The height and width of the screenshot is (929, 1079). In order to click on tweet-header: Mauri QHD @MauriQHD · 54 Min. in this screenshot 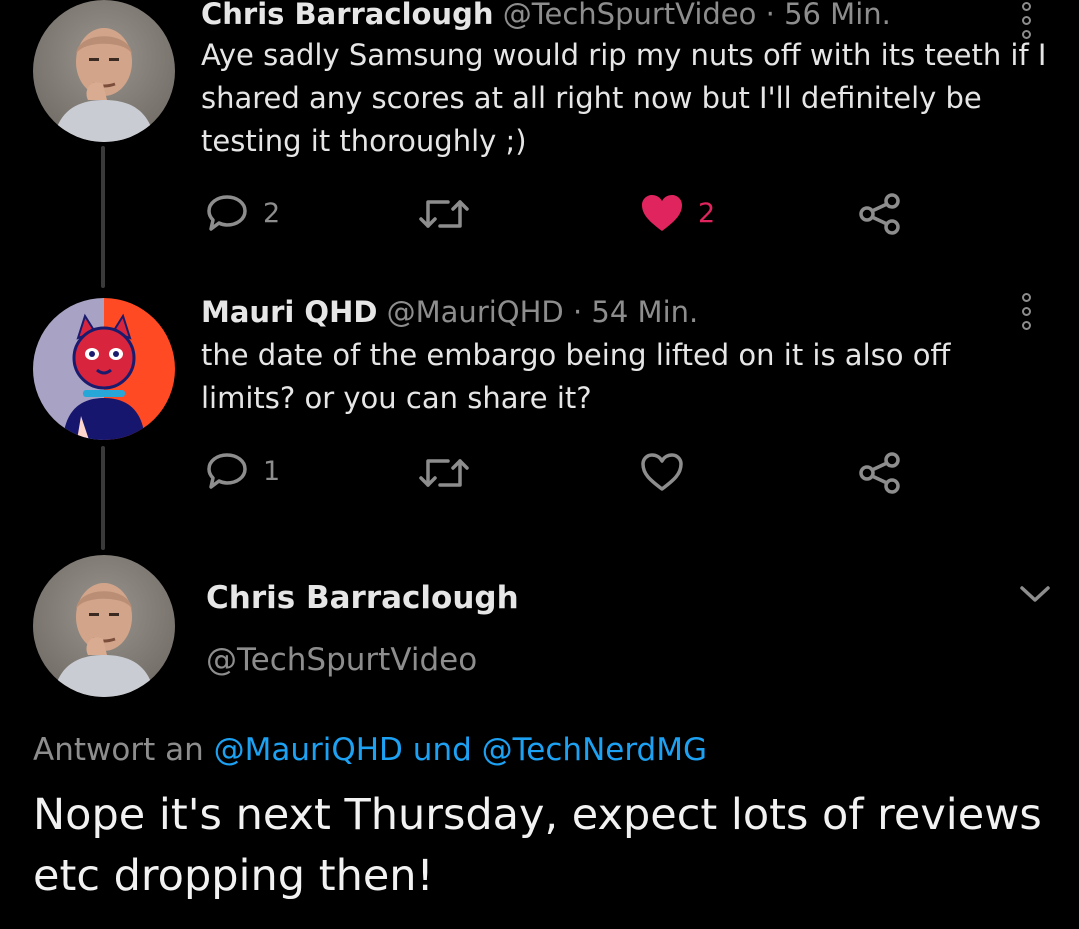, I will do `click(449, 312)`.